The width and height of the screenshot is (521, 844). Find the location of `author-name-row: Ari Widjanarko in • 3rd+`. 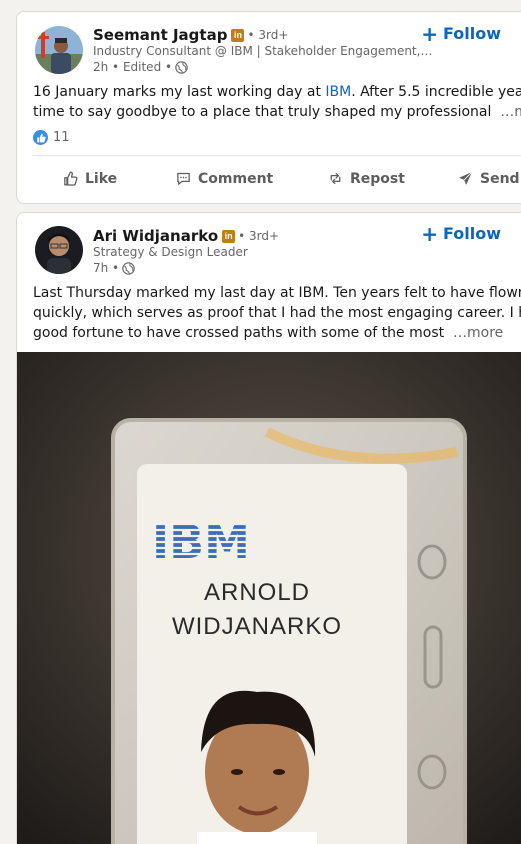

author-name-row: Ari Widjanarko in • 3rd+ is located at coordinates (186, 236).